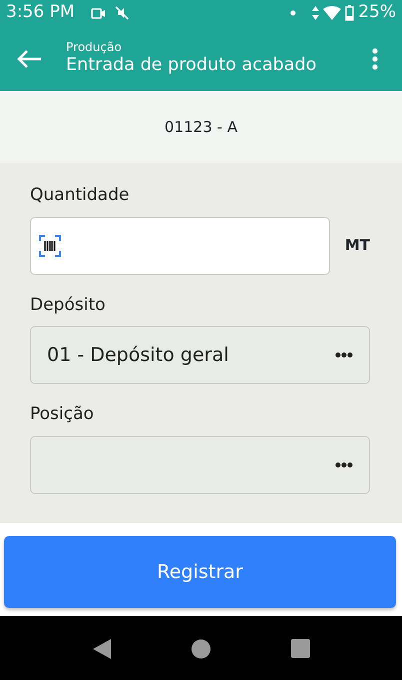 This screenshot has width=402, height=680. I want to click on dot-icon, so click(293, 13).